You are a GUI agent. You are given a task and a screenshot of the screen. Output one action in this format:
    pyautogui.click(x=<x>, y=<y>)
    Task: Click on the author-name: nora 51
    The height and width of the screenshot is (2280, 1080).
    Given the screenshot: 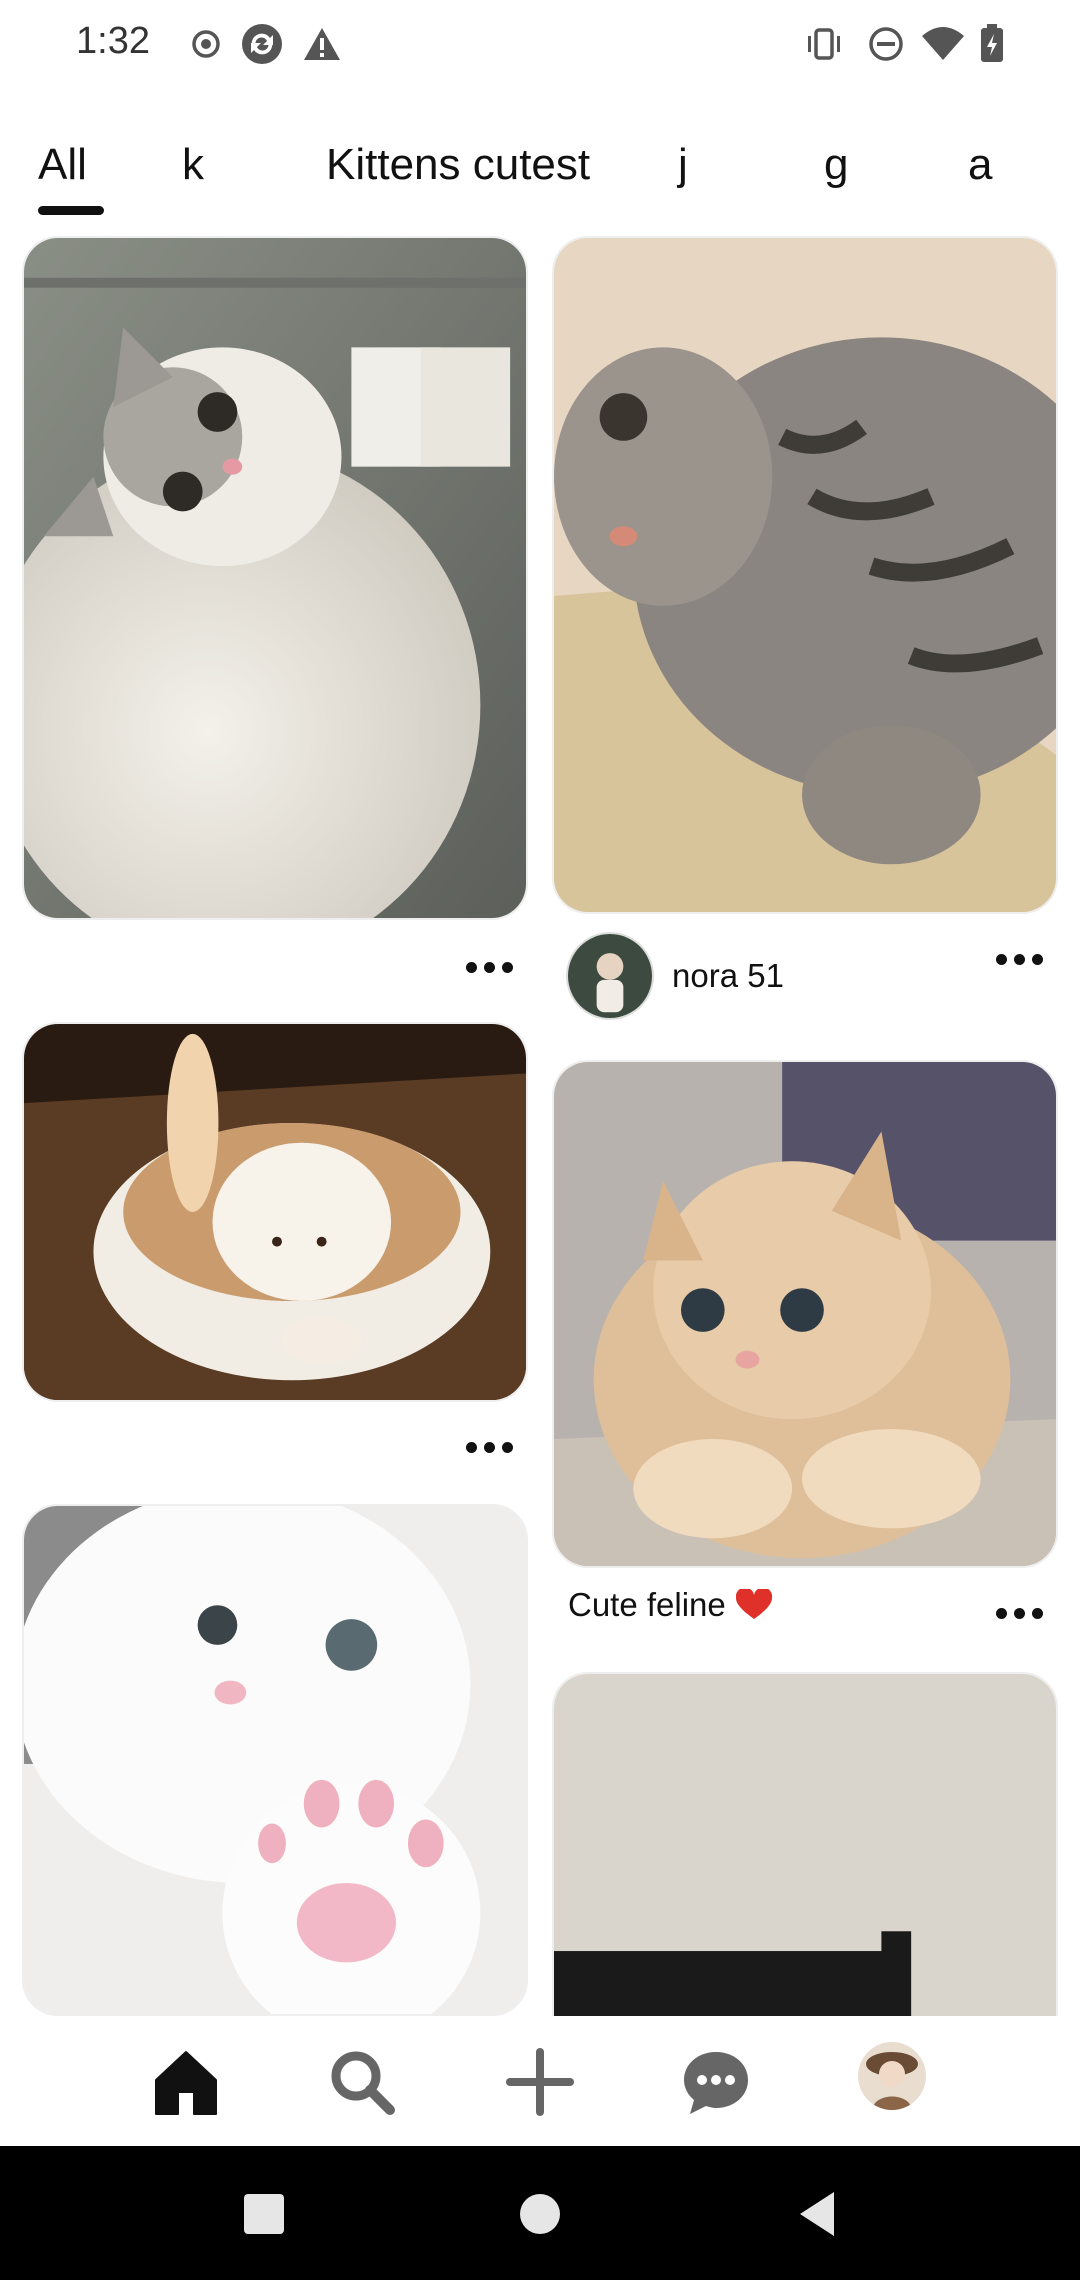 What is the action you would take?
    pyautogui.click(x=728, y=975)
    